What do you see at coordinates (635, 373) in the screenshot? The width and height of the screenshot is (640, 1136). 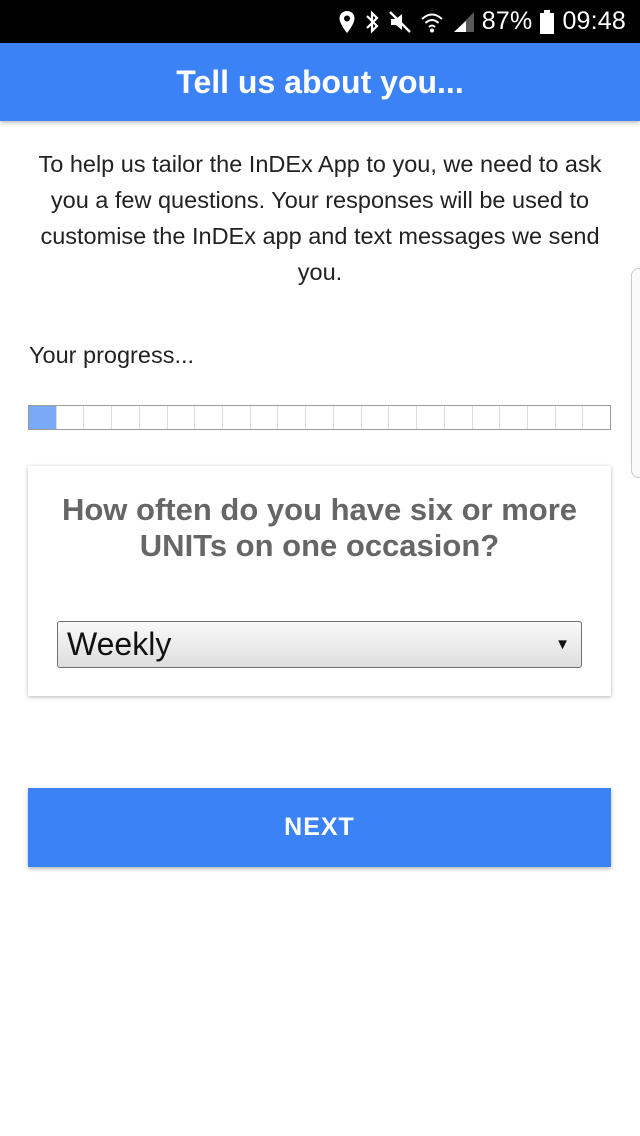 I see `edge-panel-handle` at bounding box center [635, 373].